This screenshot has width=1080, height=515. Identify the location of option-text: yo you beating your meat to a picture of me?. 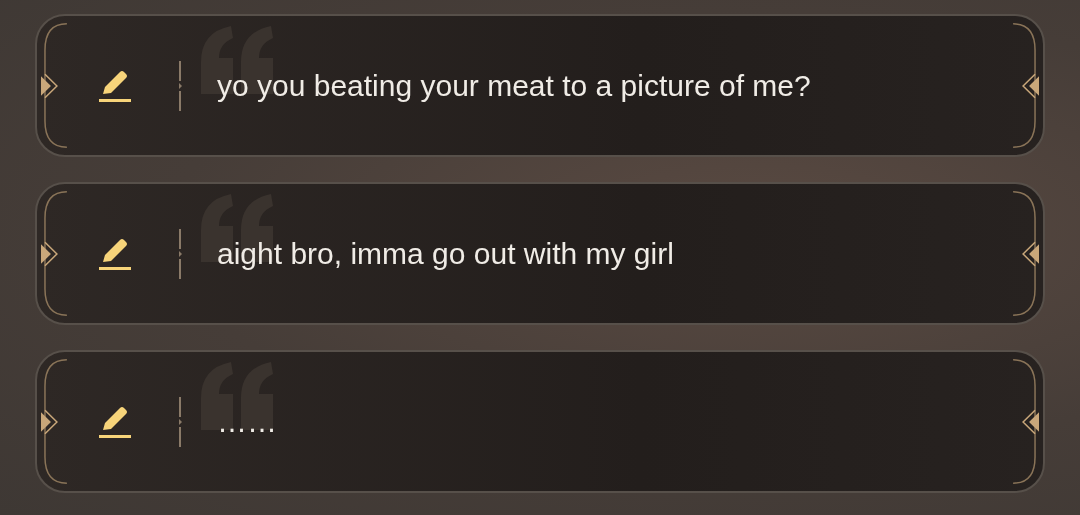
(514, 85).